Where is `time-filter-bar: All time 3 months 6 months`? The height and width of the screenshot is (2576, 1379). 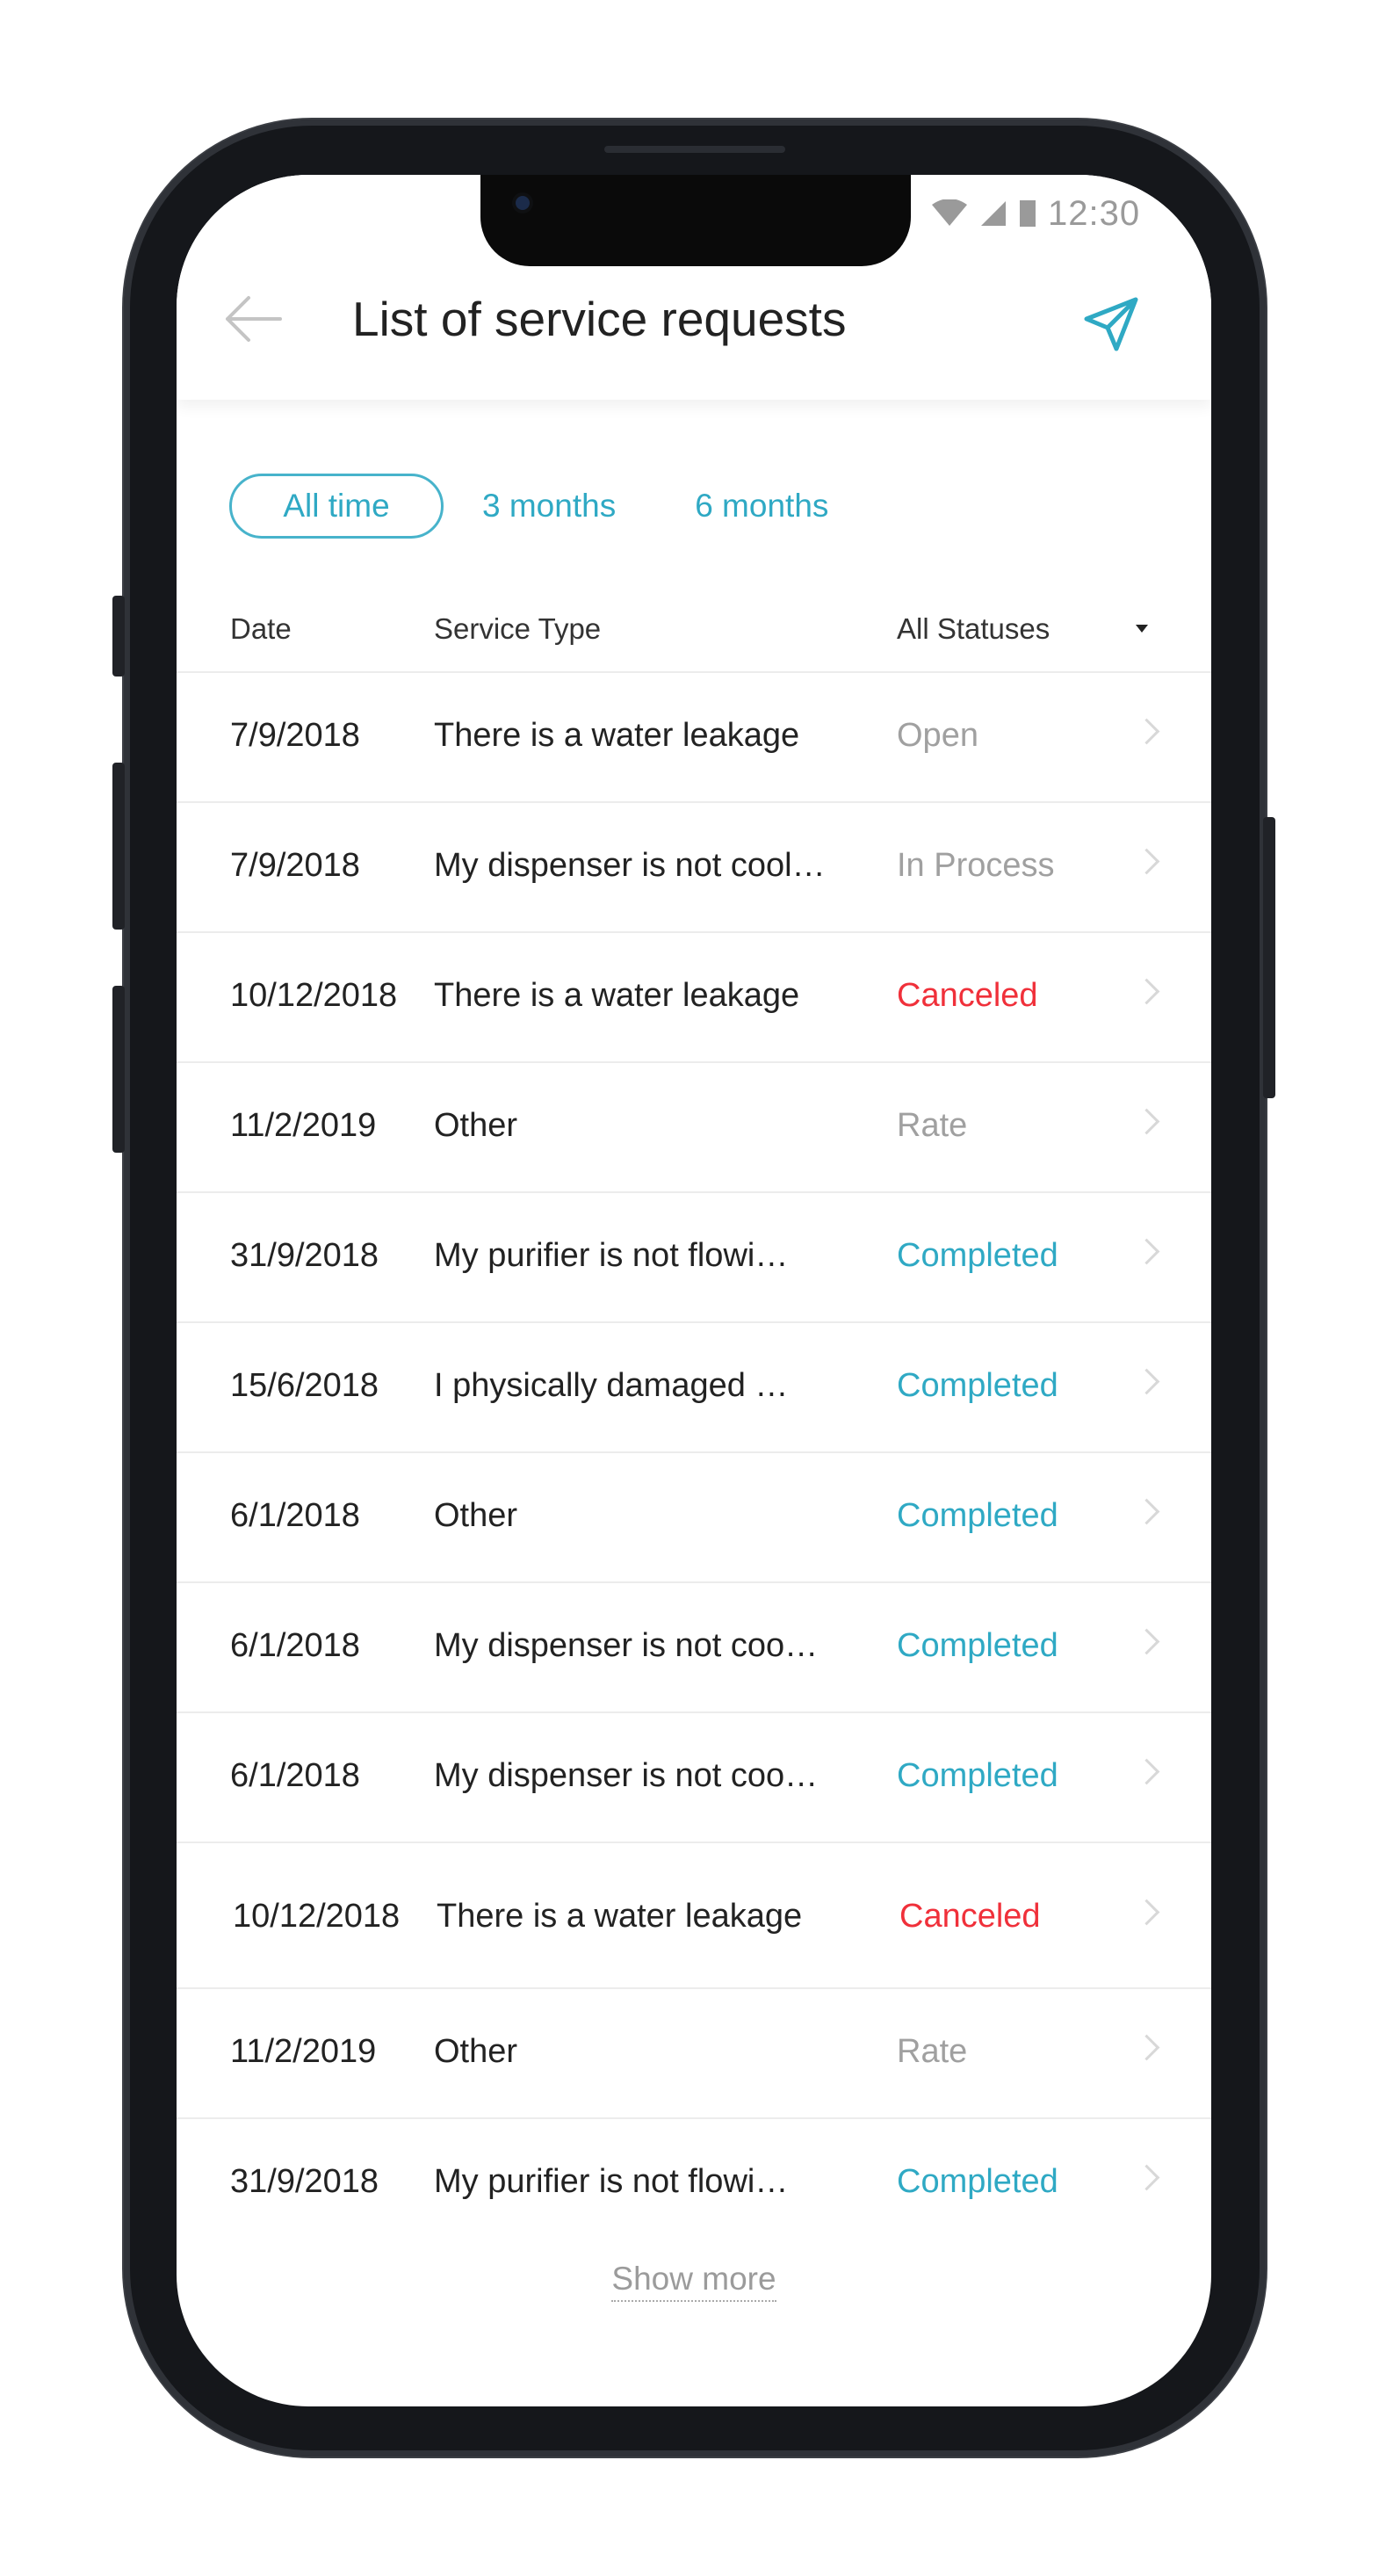
time-filter-bar: All time 3 months 6 months is located at coordinates (528, 506).